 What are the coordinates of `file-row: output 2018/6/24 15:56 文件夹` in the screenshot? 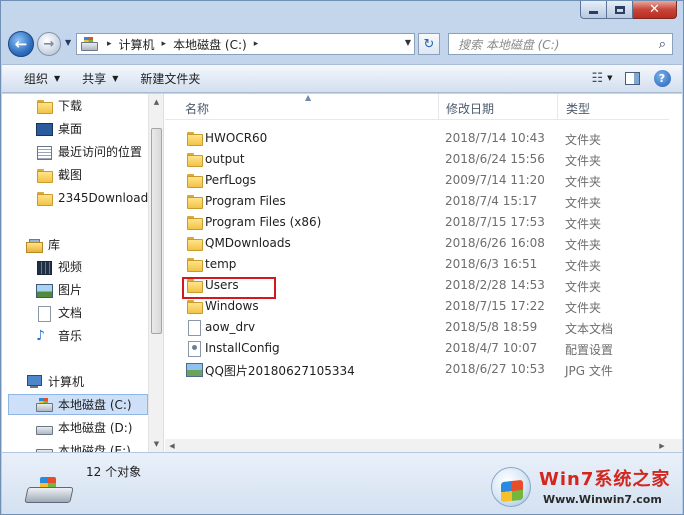 It's located at (425, 159).